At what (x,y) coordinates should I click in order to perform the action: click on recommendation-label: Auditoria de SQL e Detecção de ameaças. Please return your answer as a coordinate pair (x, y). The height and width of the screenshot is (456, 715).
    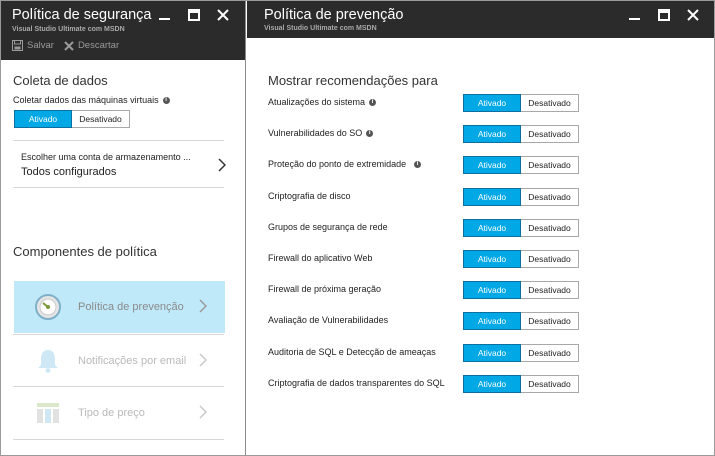
    Looking at the image, I should click on (352, 352).